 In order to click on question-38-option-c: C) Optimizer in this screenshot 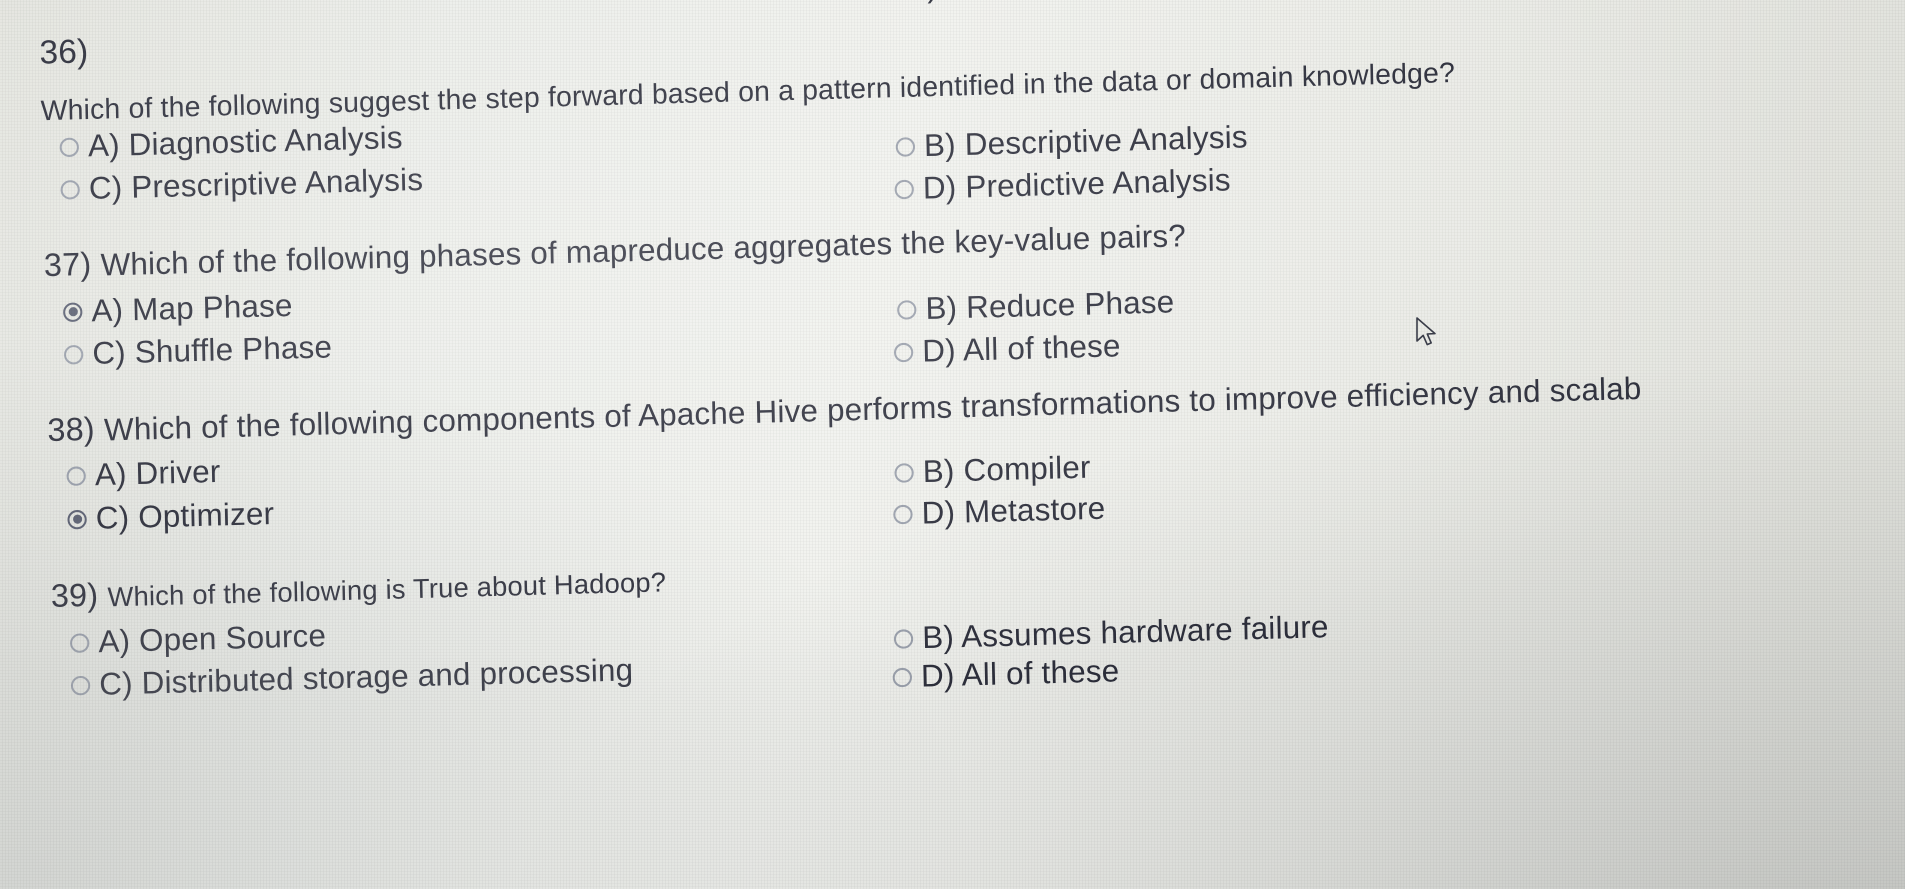, I will do `click(171, 516)`.